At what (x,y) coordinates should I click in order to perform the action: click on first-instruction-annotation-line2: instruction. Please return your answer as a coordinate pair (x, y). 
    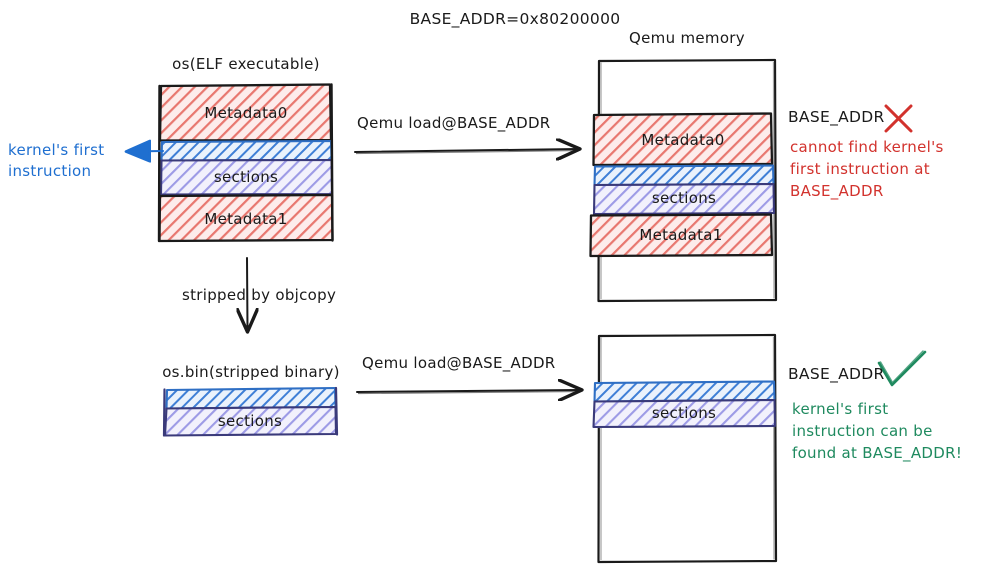
    Looking at the image, I should click on (50, 171).